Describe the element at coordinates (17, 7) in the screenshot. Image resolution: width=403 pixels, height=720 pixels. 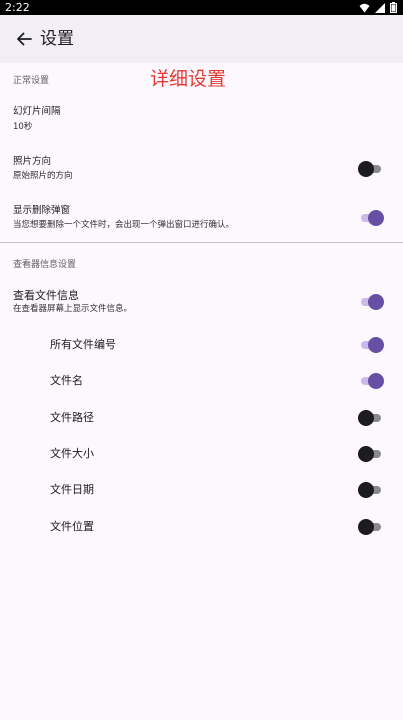
I see `status-time: 2:22` at that location.